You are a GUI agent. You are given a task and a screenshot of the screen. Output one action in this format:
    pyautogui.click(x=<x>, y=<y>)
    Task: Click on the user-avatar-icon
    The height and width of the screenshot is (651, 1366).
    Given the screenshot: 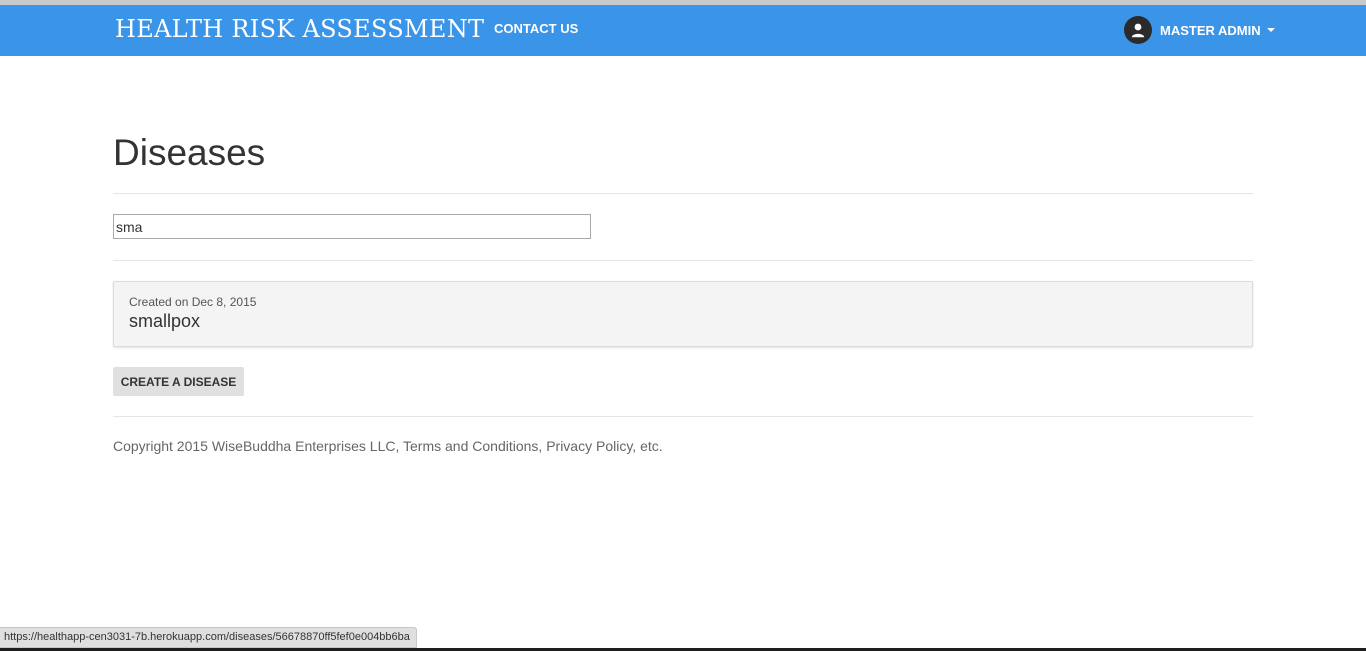 What is the action you would take?
    pyautogui.click(x=1138, y=30)
    